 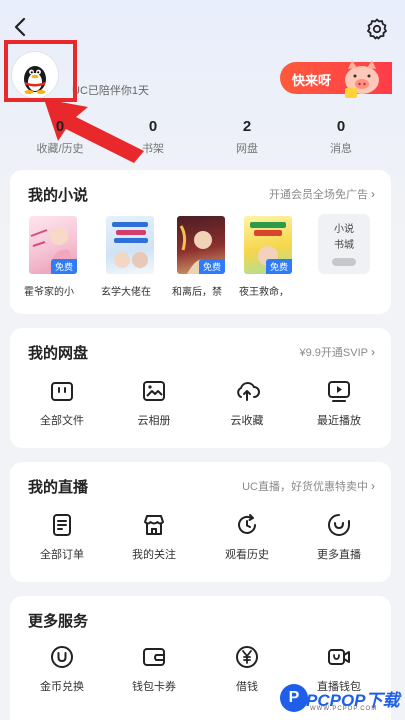 I want to click on cloud-upload-icon, so click(x=248, y=391).